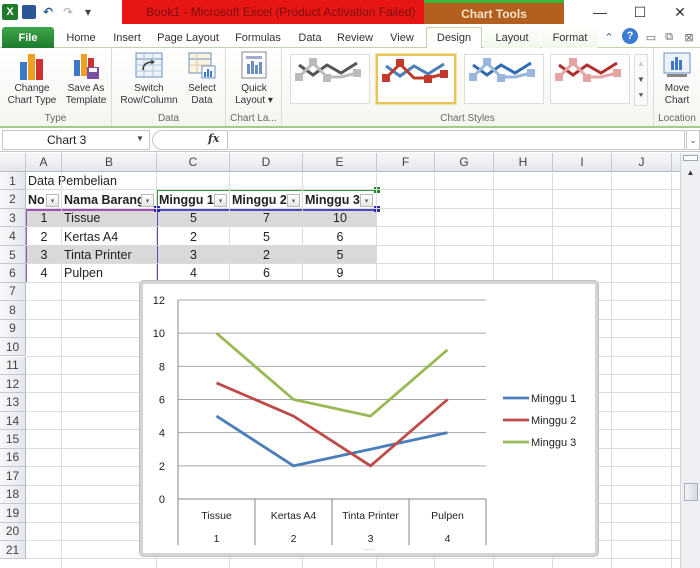  I want to click on row-header-6: 6, so click(13, 273).